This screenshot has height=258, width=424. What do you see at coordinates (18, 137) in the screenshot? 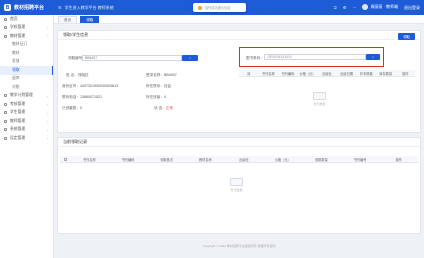
I see `sidebar-item-label: 设定管理` at bounding box center [18, 137].